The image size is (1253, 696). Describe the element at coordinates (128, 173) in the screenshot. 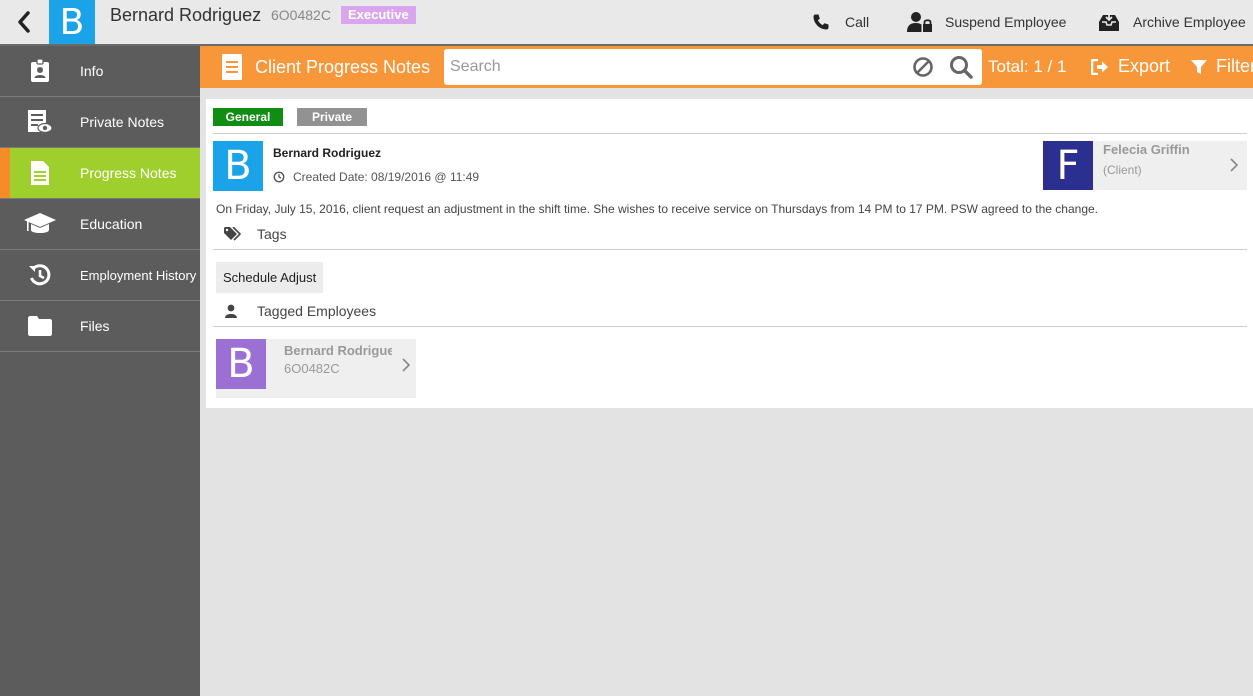

I see `sidebar-item-label: Progress Notes` at that location.